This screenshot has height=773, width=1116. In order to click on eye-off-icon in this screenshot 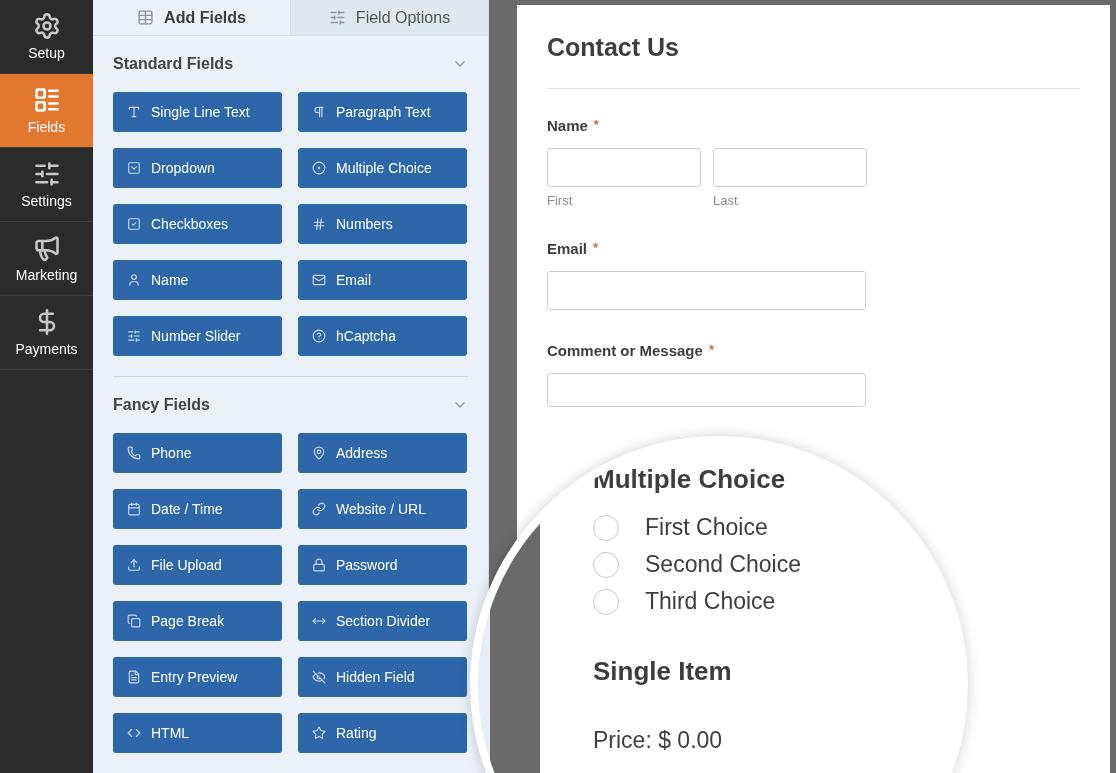, I will do `click(319, 677)`.